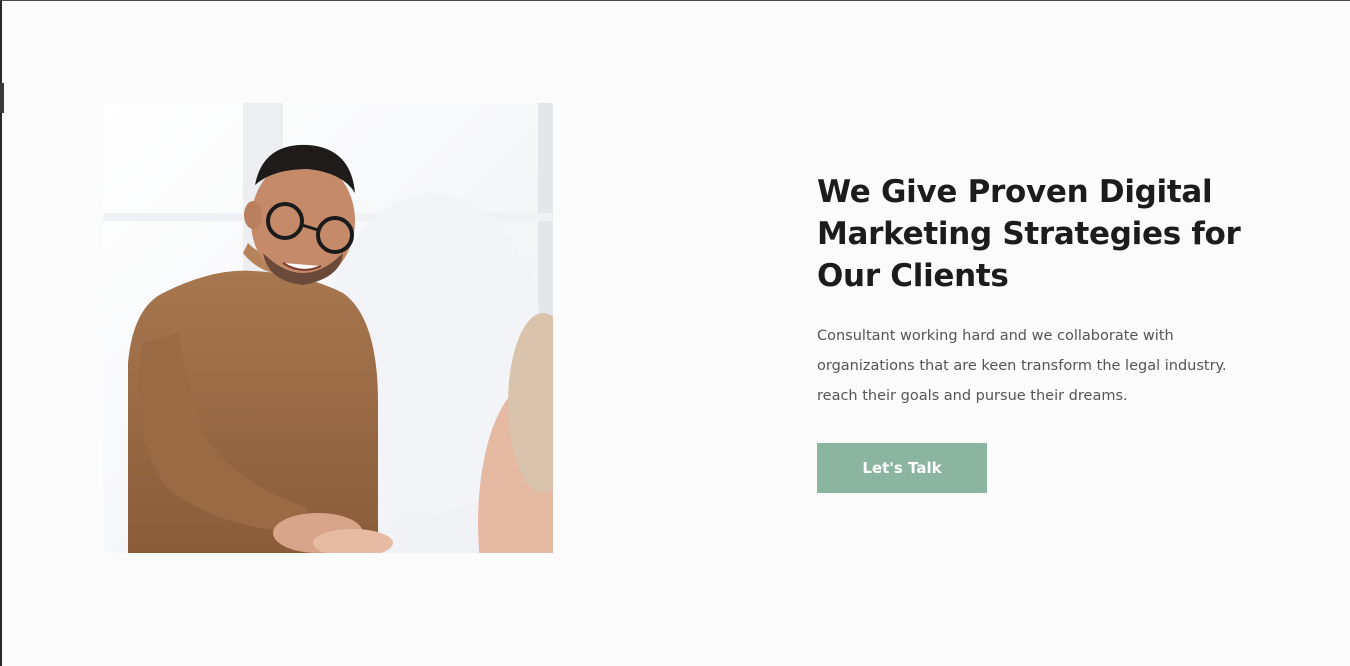  I want to click on window-edge-tab, so click(2, 98).